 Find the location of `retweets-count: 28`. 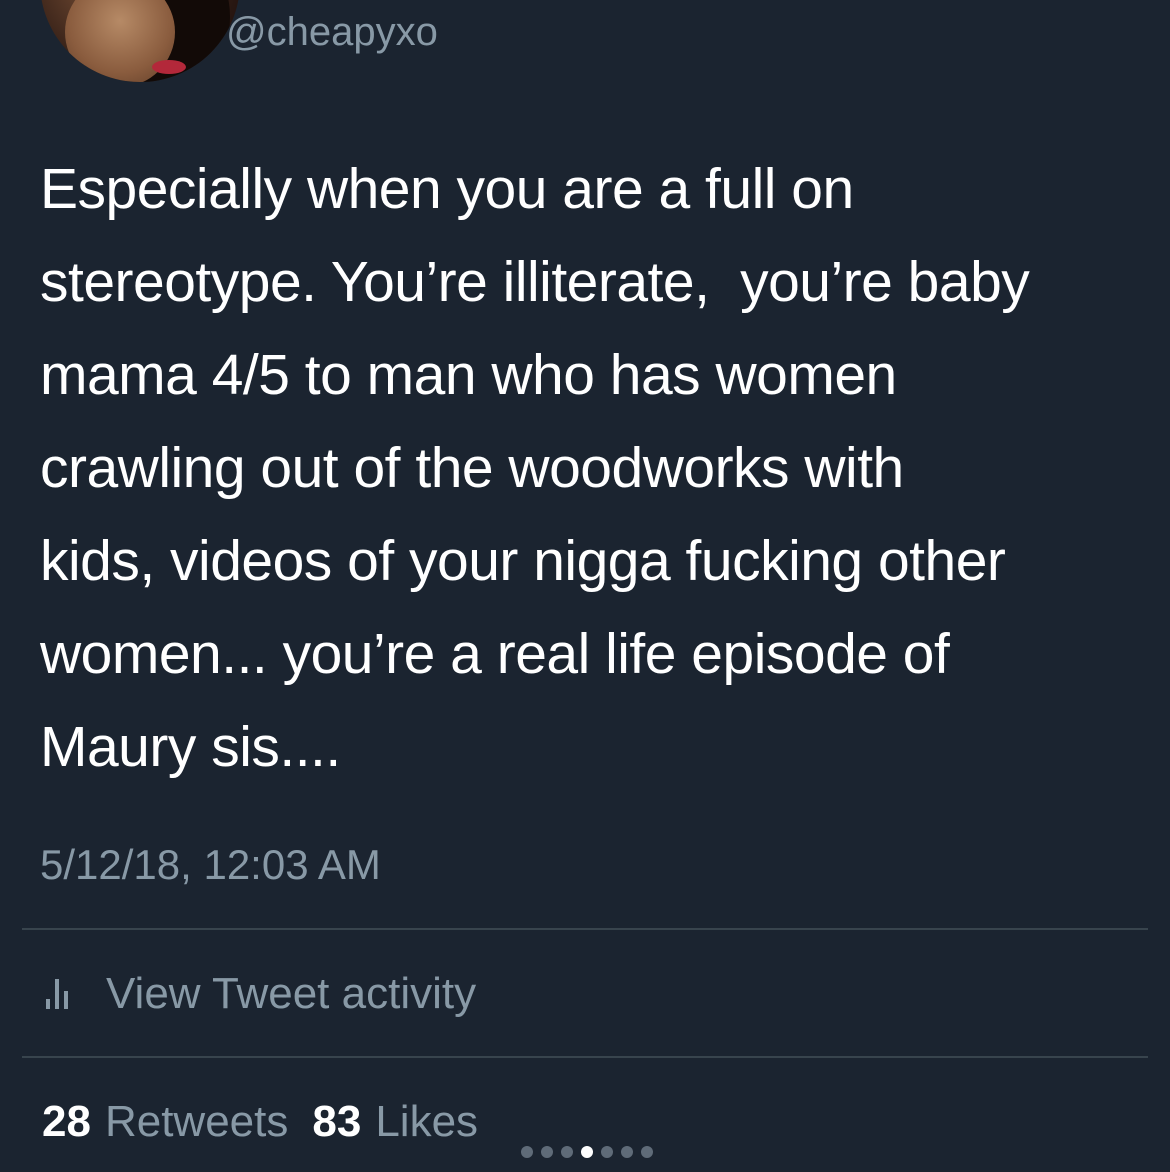

retweets-count: 28 is located at coordinates (66, 1122).